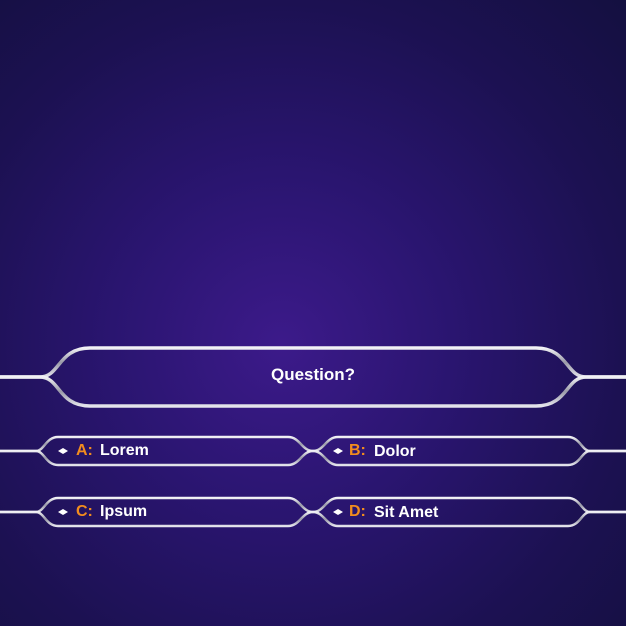 The height and width of the screenshot is (626, 626). I want to click on answer-letter: B:, so click(357, 450).